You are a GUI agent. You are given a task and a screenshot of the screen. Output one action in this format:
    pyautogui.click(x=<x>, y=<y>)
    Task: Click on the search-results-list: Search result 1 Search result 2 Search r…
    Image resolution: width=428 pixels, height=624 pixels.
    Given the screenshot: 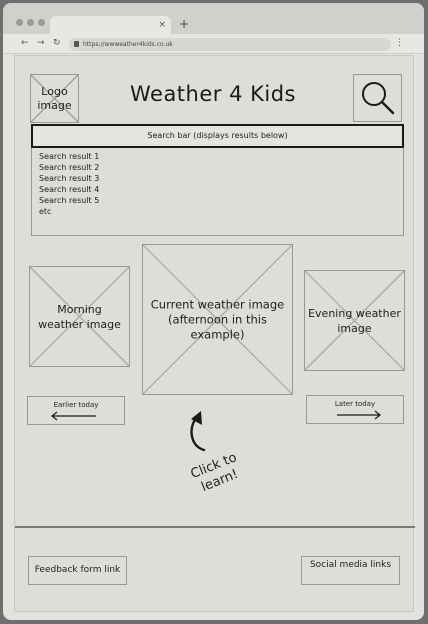 What is the action you would take?
    pyautogui.click(x=217, y=192)
    